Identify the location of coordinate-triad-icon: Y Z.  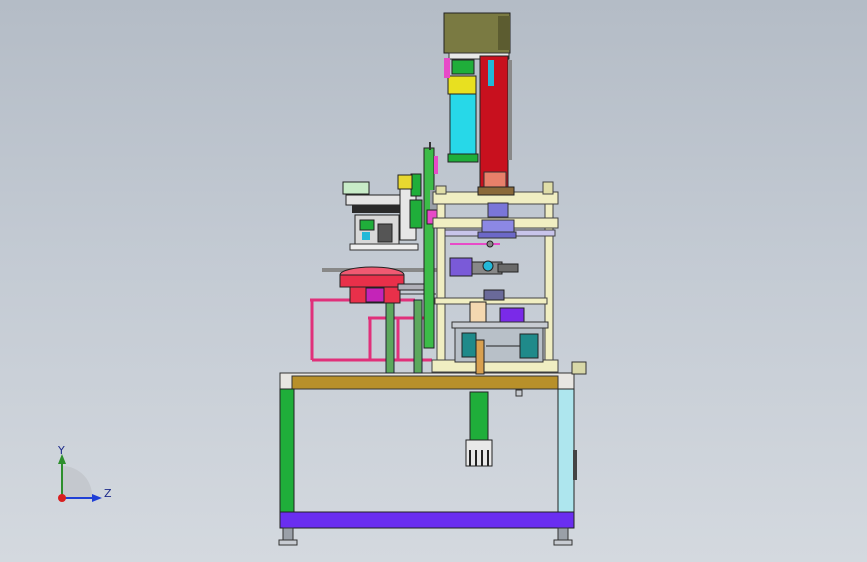
(84, 473).